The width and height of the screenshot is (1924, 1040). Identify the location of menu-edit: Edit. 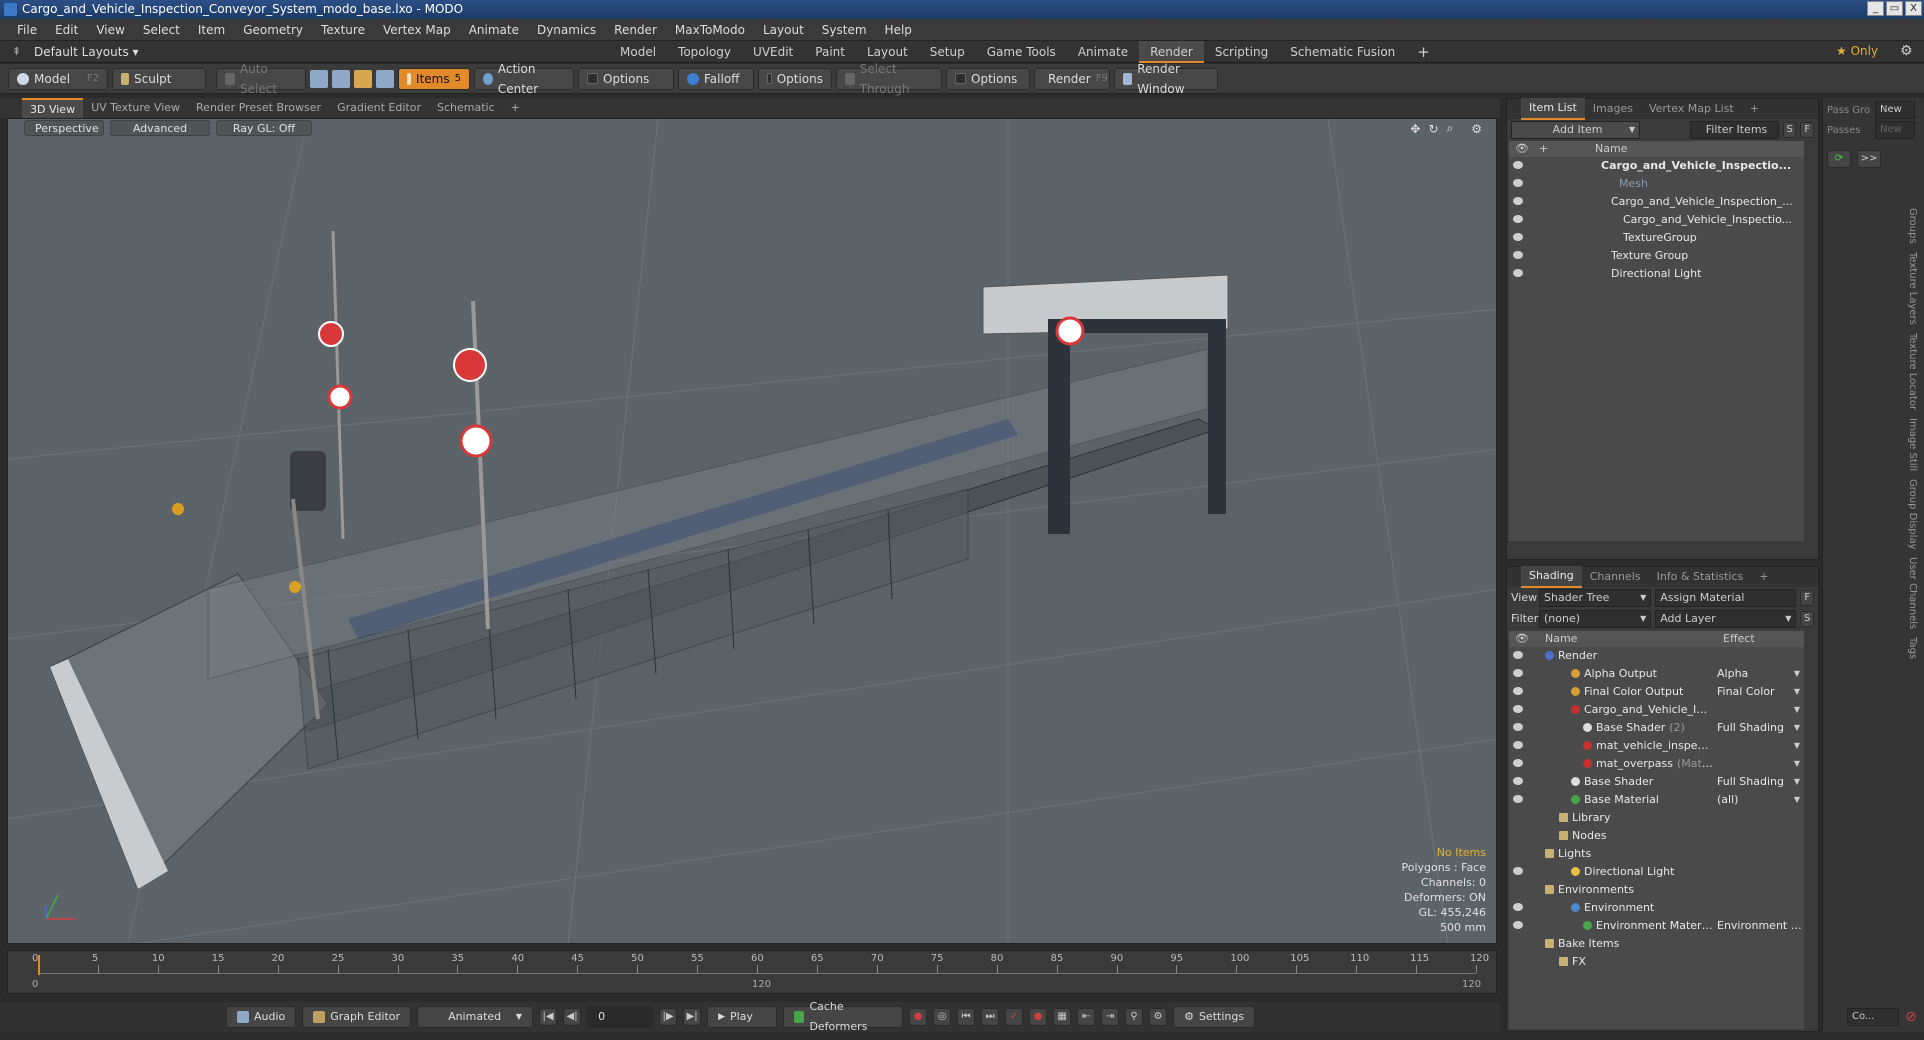
(66, 30).